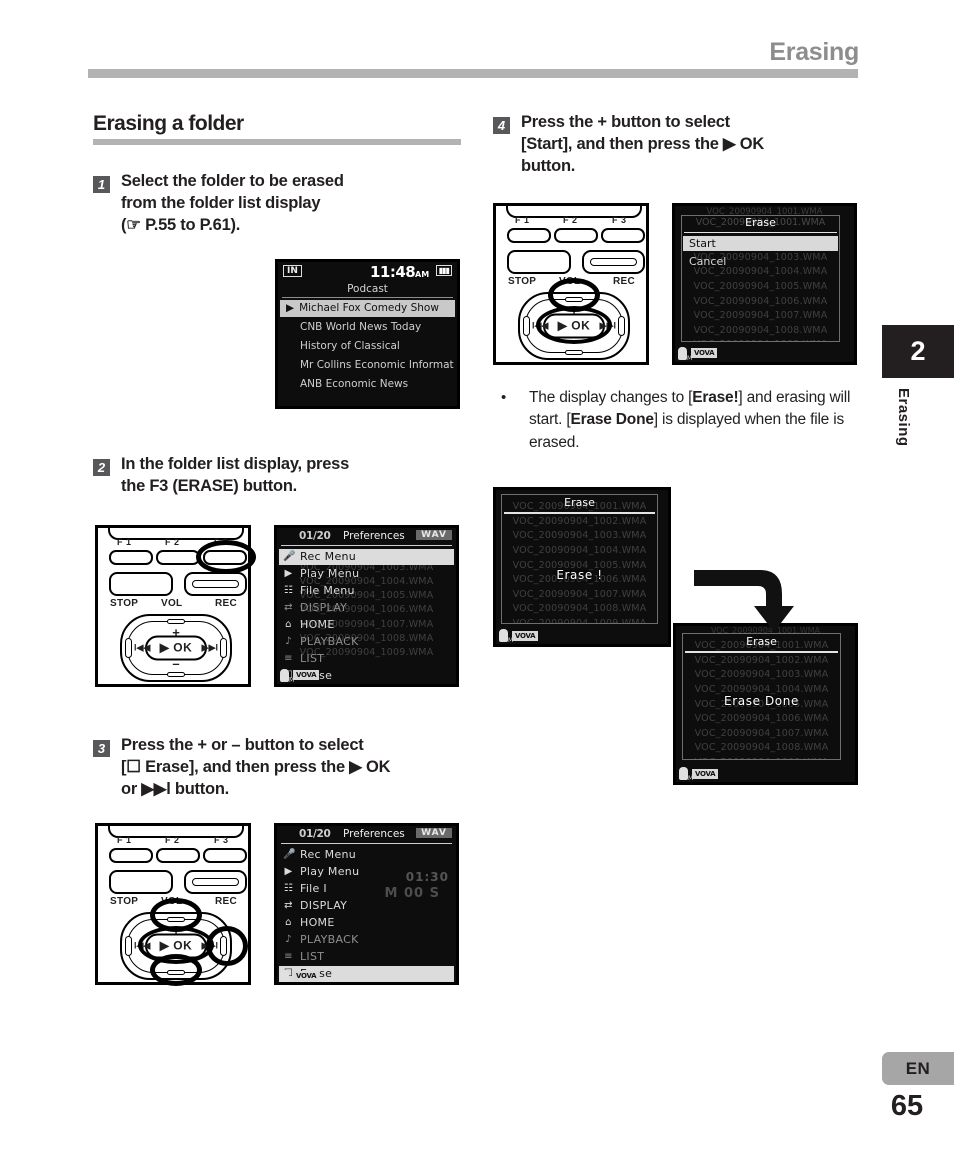  I want to click on erasing-message: Erase !, so click(579, 575).